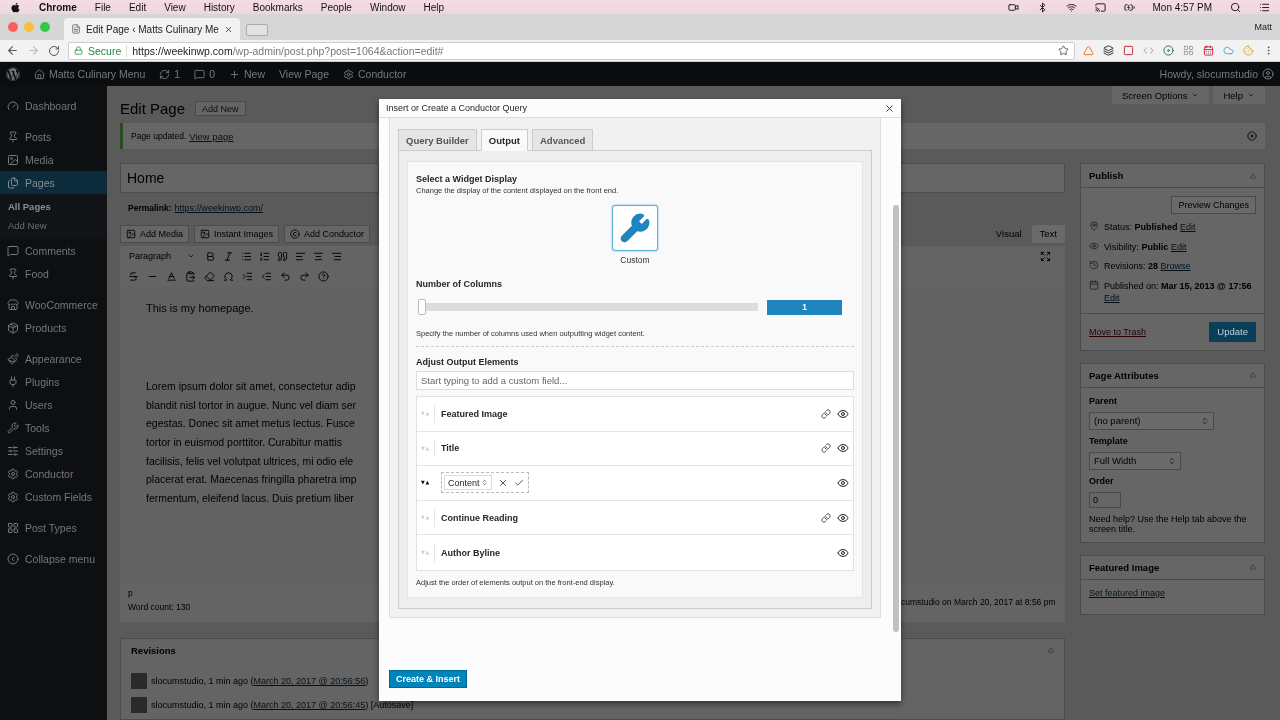 This screenshot has width=1280, height=720. I want to click on account-link: Howdy, slocumstudio, so click(1216, 74).